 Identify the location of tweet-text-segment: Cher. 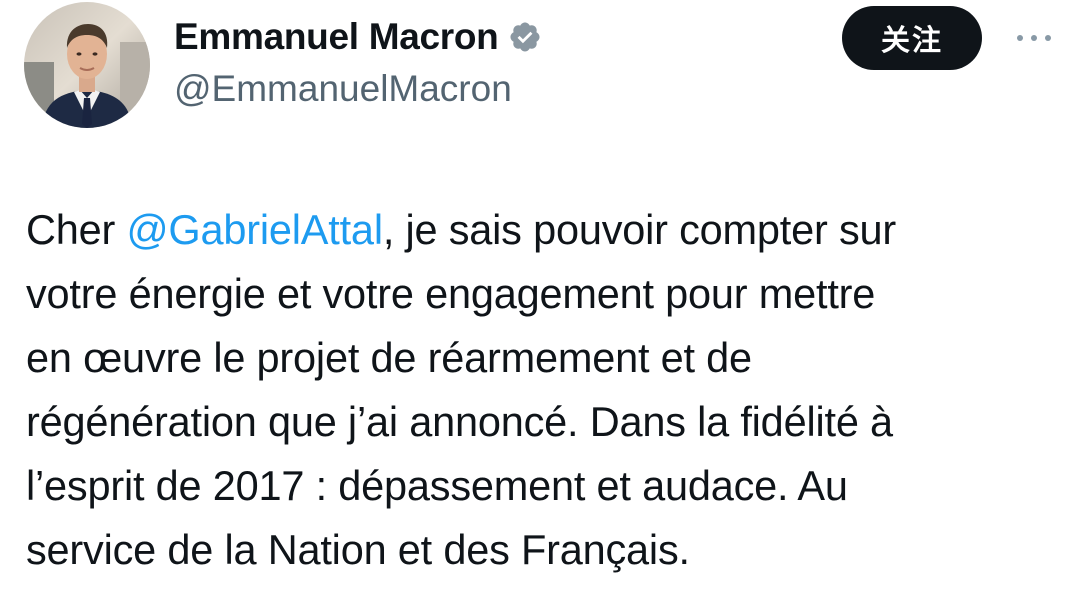
(76, 229).